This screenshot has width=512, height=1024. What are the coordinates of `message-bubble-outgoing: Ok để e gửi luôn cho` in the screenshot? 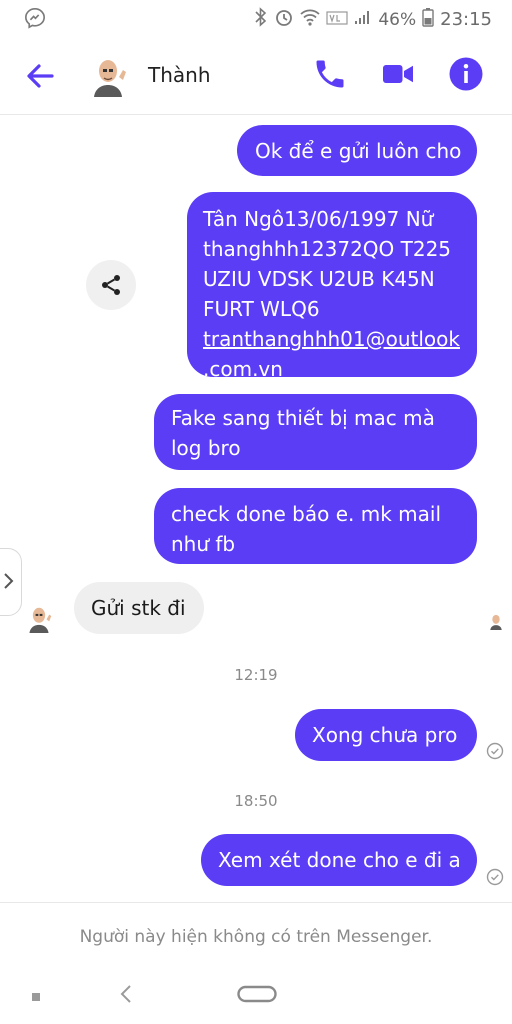 It's located at (357, 150).